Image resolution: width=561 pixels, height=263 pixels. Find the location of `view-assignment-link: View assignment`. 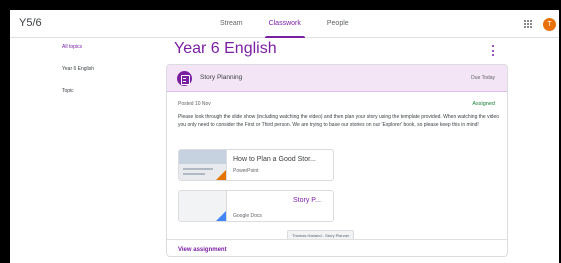

view-assignment-link: View assignment is located at coordinates (202, 250).